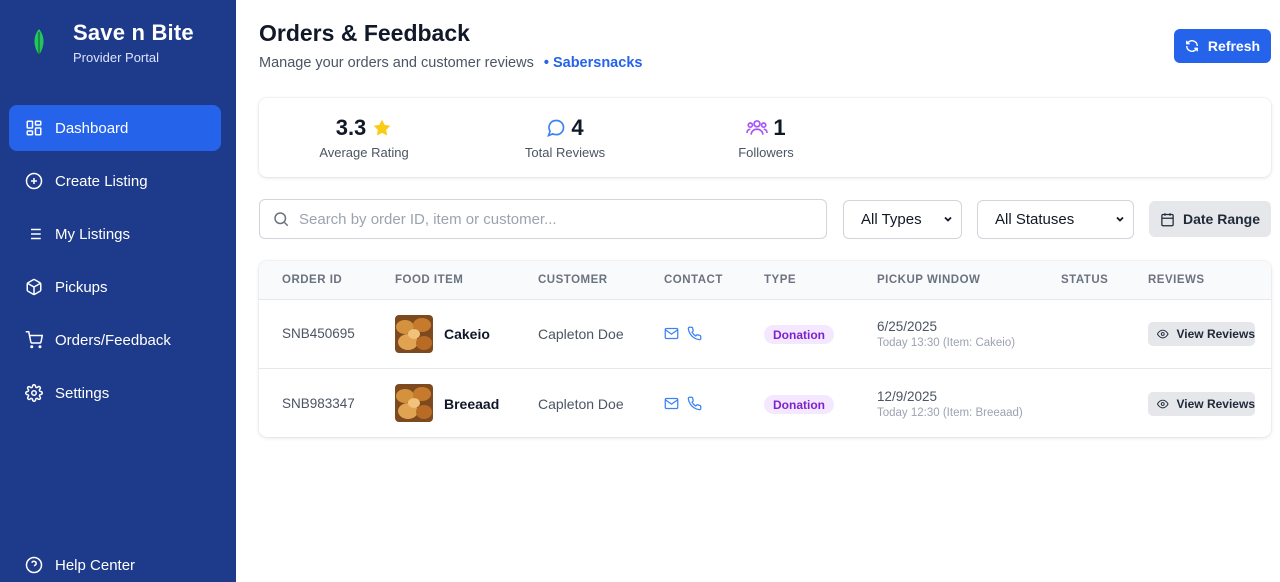  I want to click on stat-followers: 1 Followers, so click(766, 137).